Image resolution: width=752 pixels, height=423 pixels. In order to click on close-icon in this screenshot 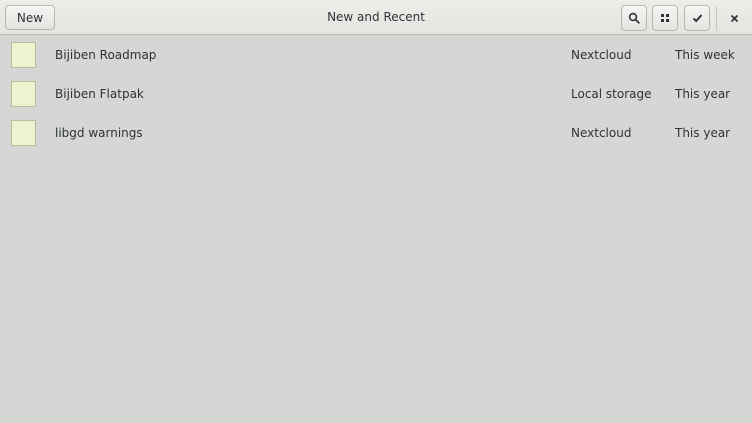, I will do `click(734, 18)`.